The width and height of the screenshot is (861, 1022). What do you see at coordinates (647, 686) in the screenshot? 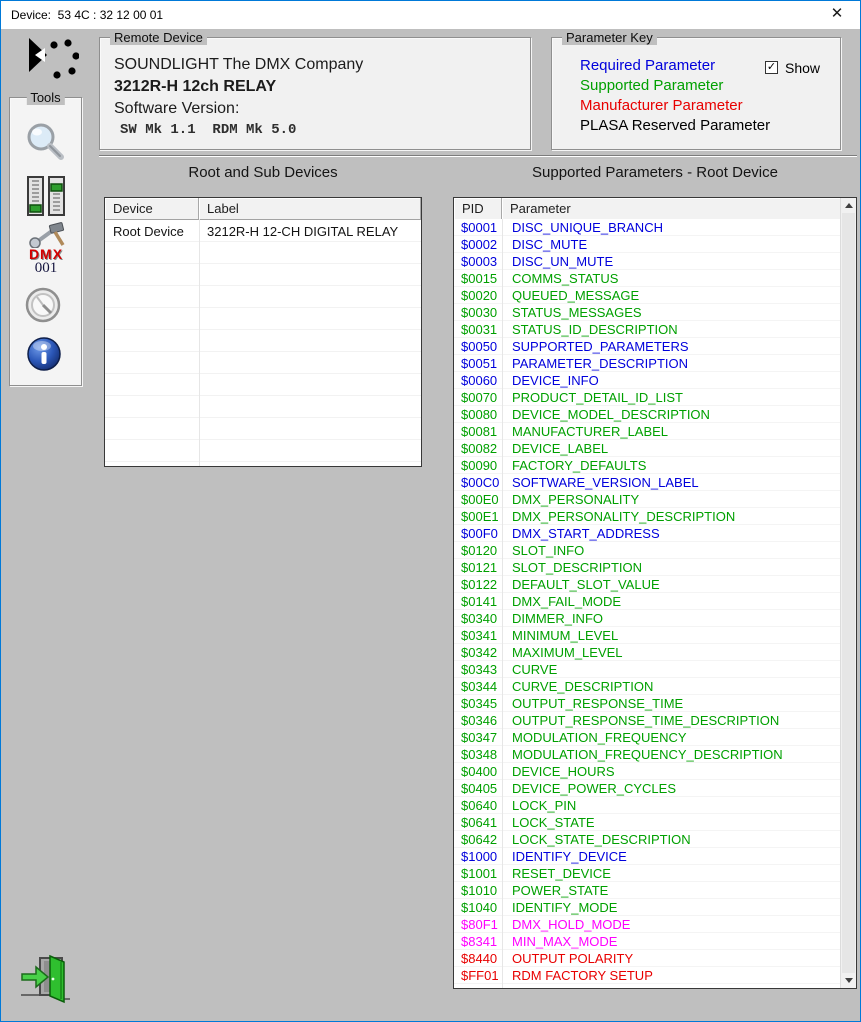
I see `parameter-row: $0344 CURVE_DESCRIPTION` at bounding box center [647, 686].